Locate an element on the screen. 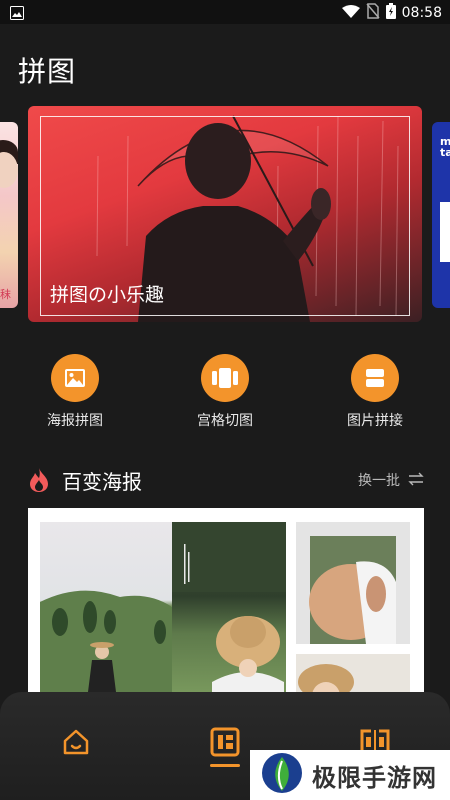 This screenshot has width=450, height=800. tool-grid-cut: 宫格切图 is located at coordinates (225, 392).